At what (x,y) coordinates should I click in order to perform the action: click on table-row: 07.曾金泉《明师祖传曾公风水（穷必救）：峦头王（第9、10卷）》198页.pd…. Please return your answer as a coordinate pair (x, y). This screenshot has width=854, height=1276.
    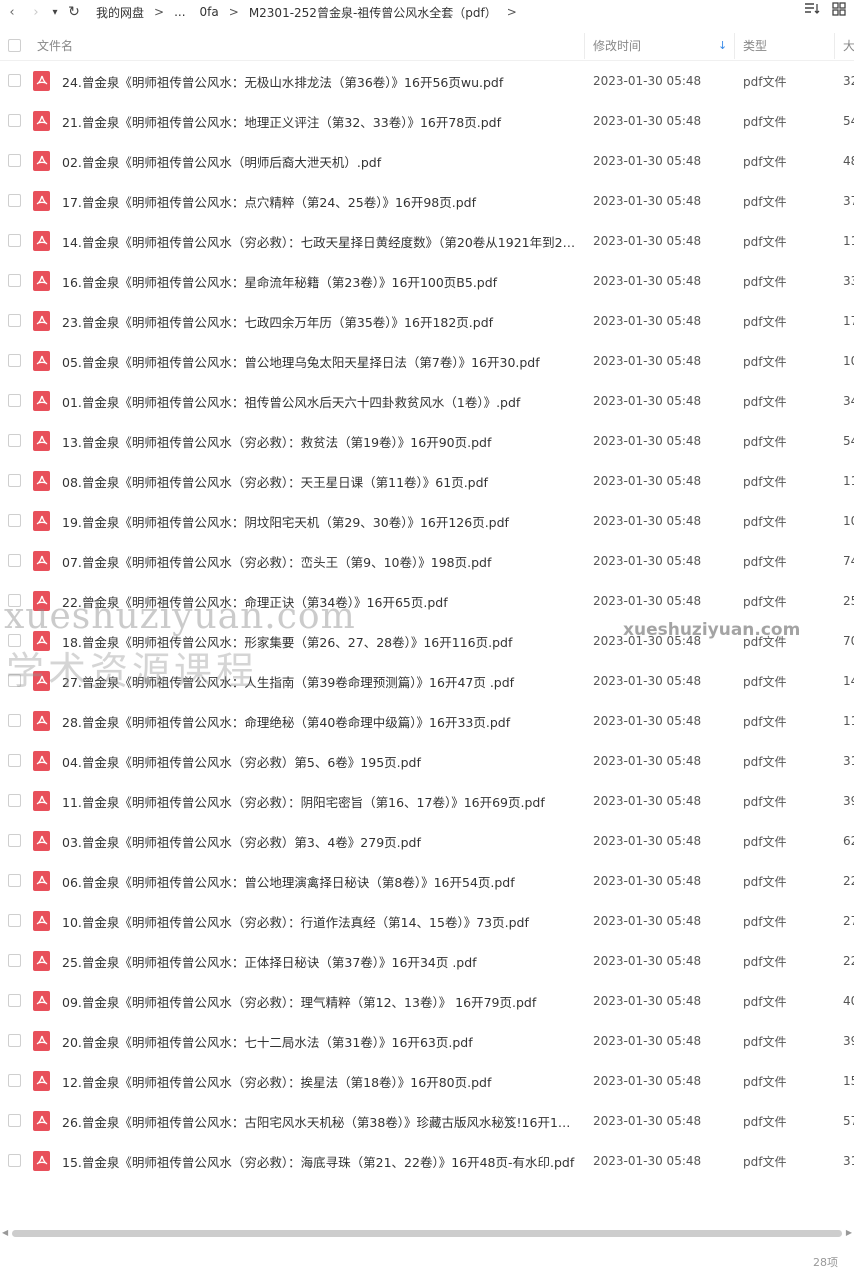
    Looking at the image, I should click on (427, 561).